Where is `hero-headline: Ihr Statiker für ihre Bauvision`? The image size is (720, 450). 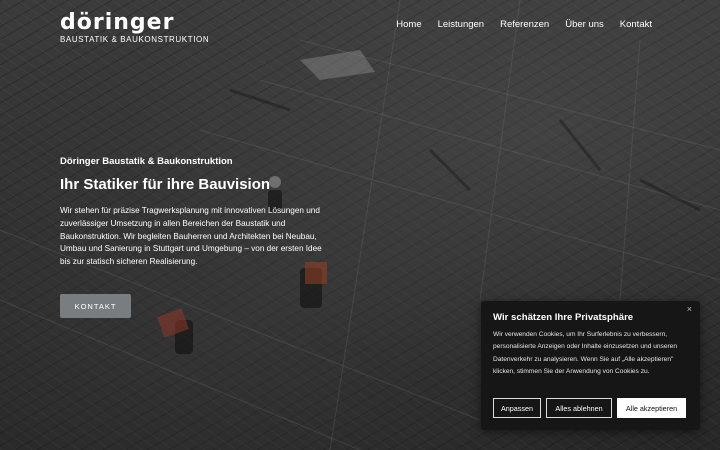
hero-headline: Ihr Statiker für ihre Bauvision is located at coordinates (165, 184).